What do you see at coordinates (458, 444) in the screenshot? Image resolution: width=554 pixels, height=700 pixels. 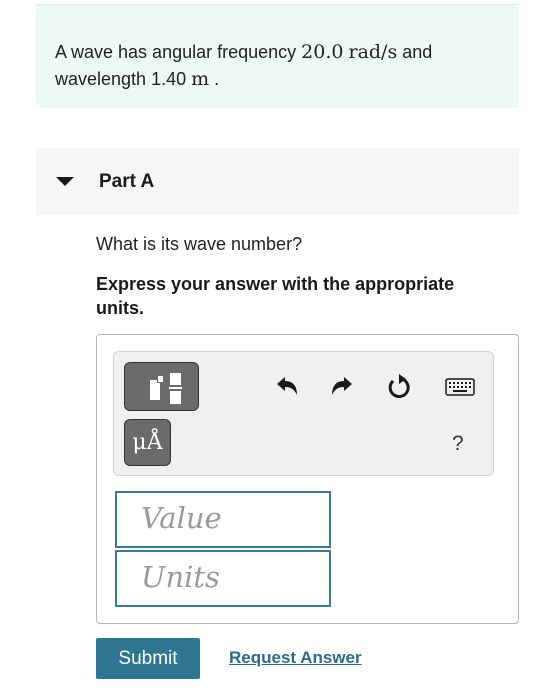 I see `help-button: ?` at bounding box center [458, 444].